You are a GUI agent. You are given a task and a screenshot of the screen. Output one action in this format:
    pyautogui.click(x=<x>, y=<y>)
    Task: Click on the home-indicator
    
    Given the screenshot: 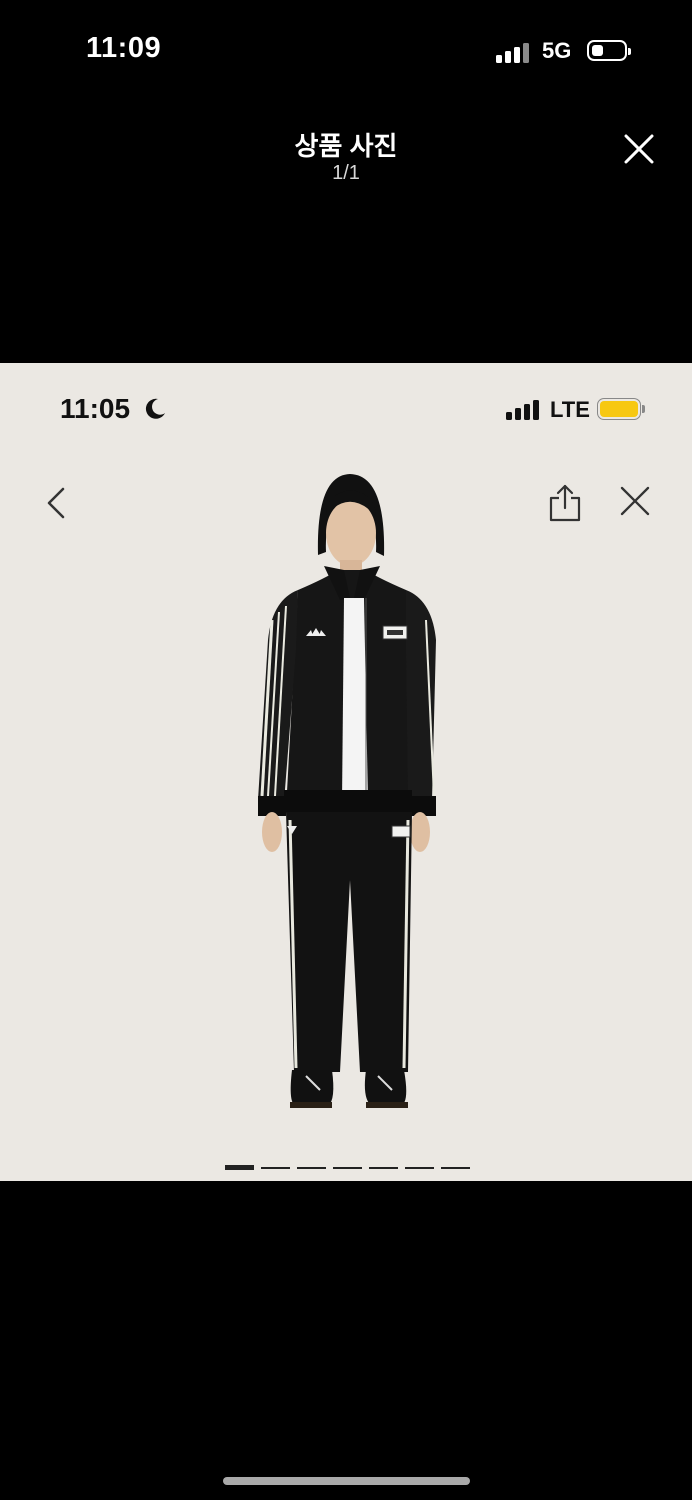 What is the action you would take?
    pyautogui.click(x=346, y=1481)
    